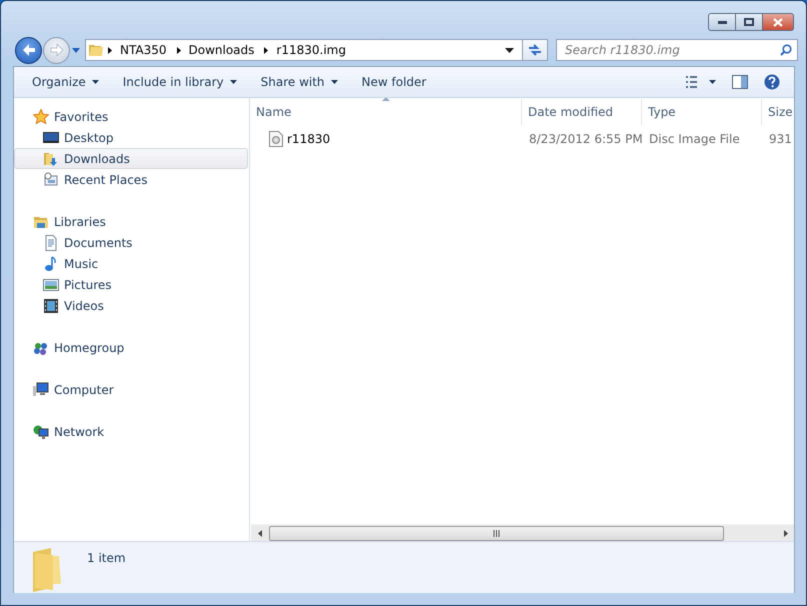 This screenshot has width=807, height=606. Describe the element at coordinates (701, 82) in the screenshot. I see `view-list-icon` at that location.